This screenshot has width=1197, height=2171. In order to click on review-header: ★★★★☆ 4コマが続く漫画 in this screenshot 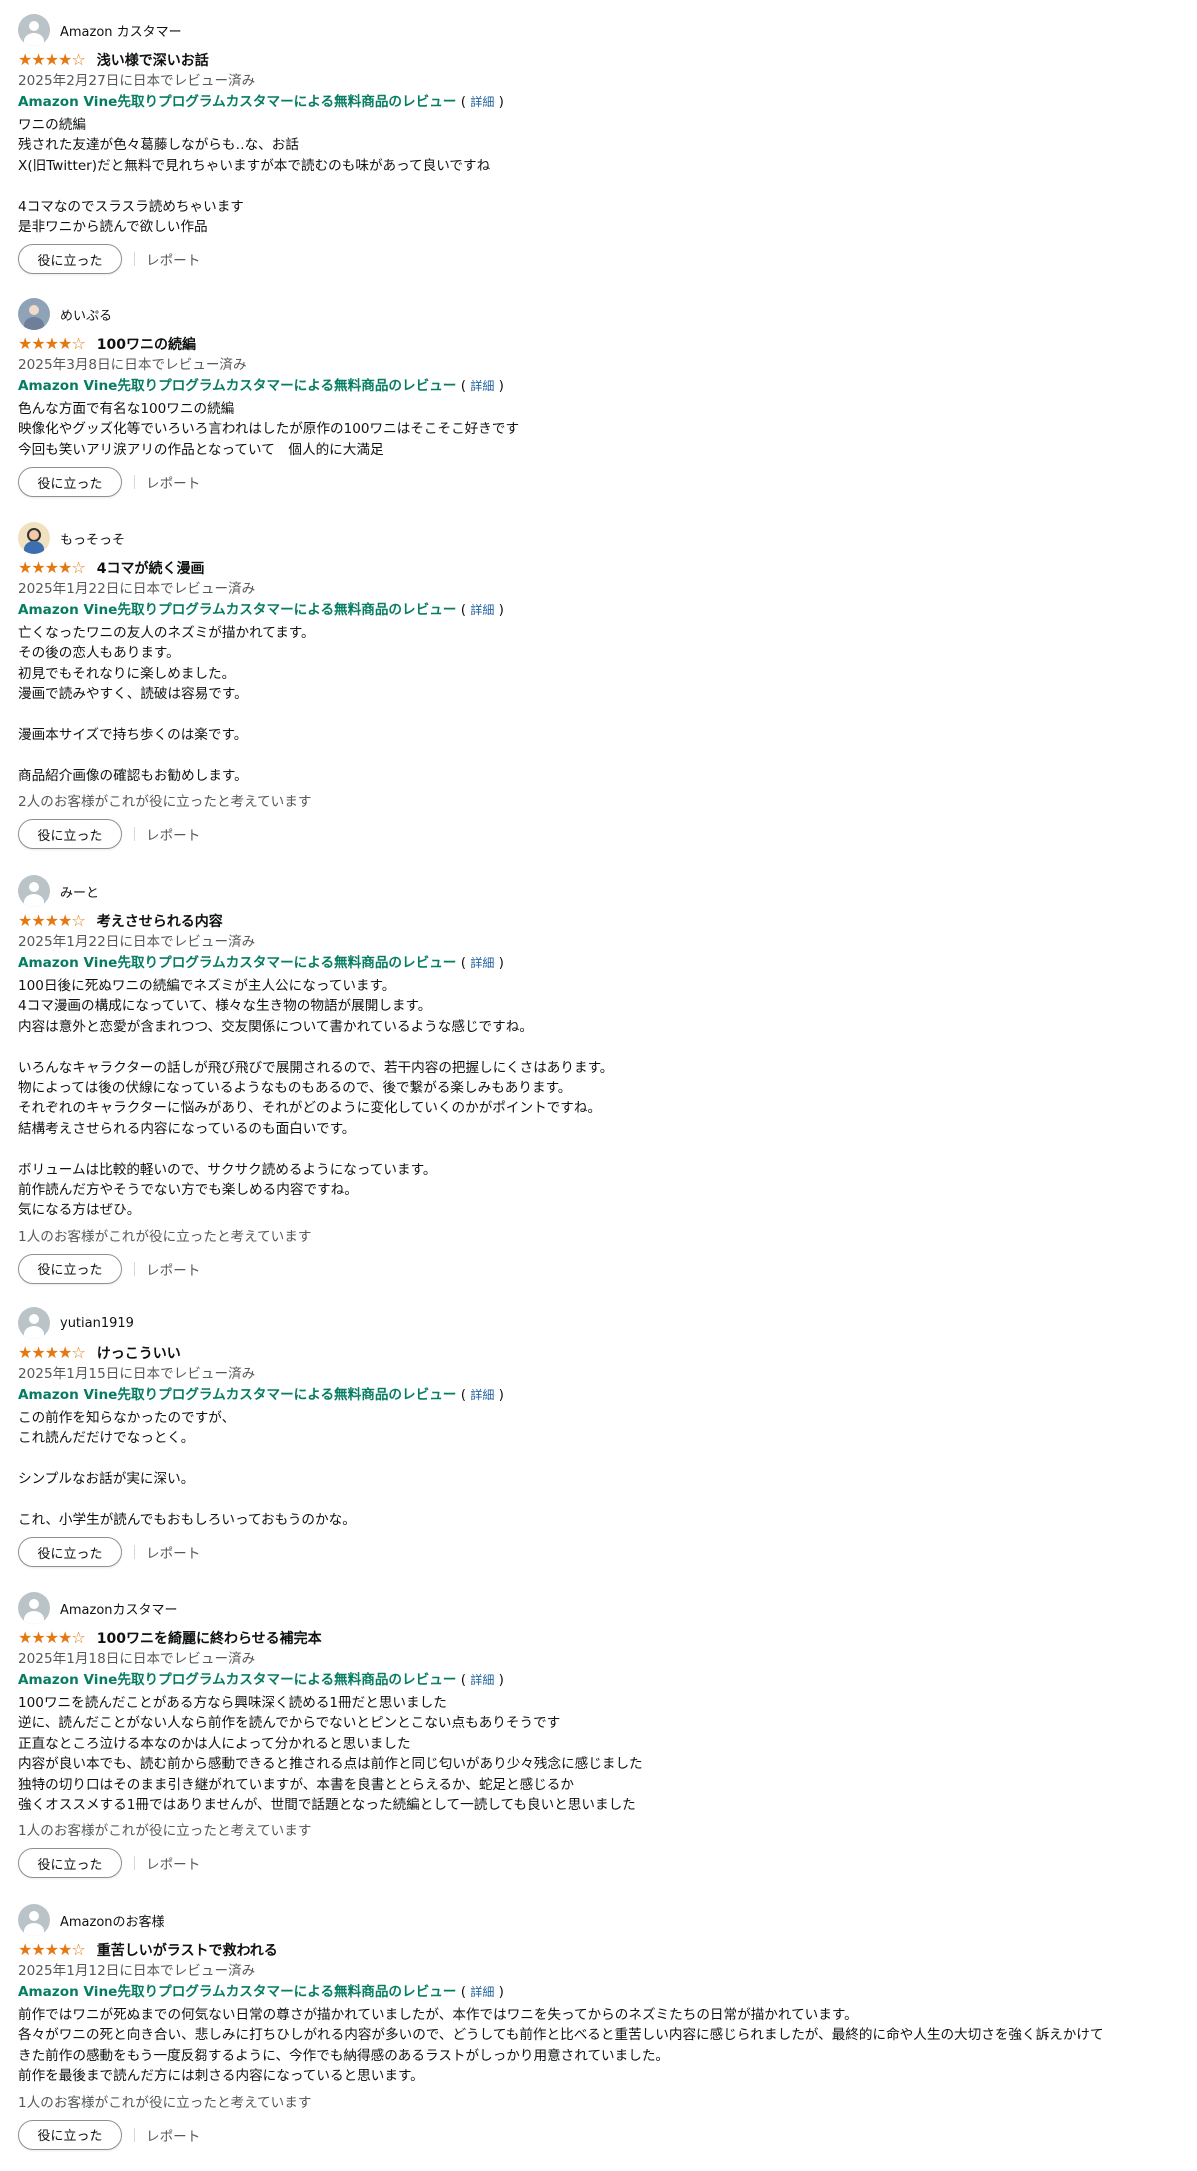, I will do `click(600, 568)`.